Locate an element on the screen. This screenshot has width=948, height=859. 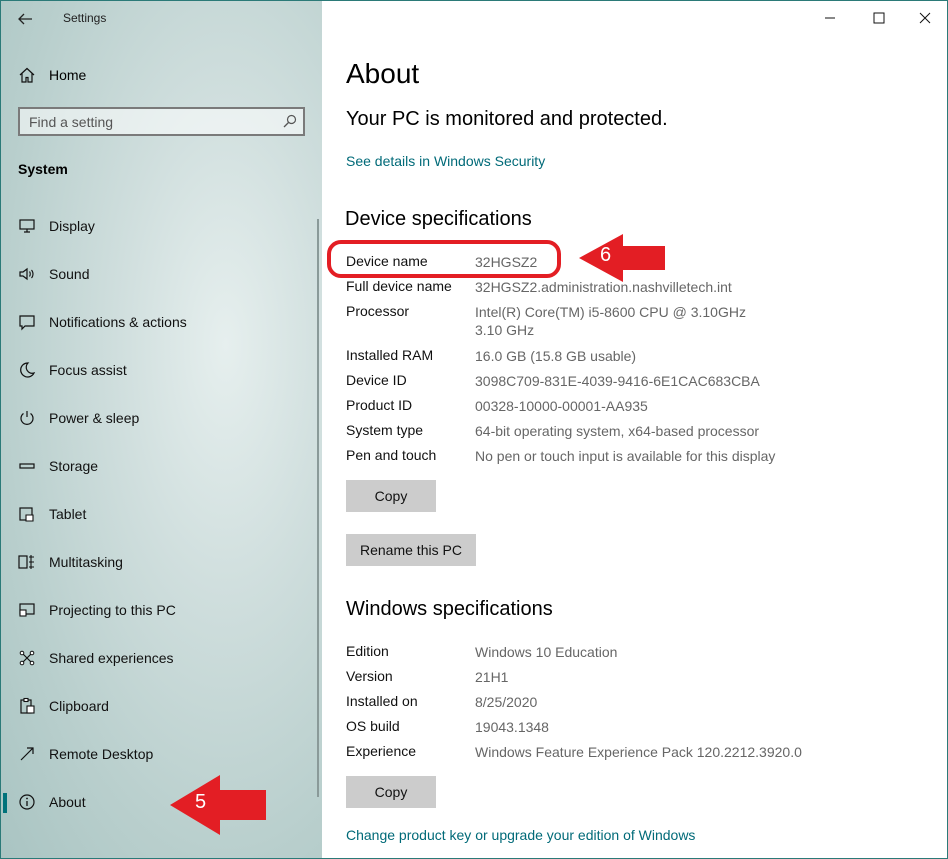
spec-key: Installed RAM is located at coordinates (390, 355).